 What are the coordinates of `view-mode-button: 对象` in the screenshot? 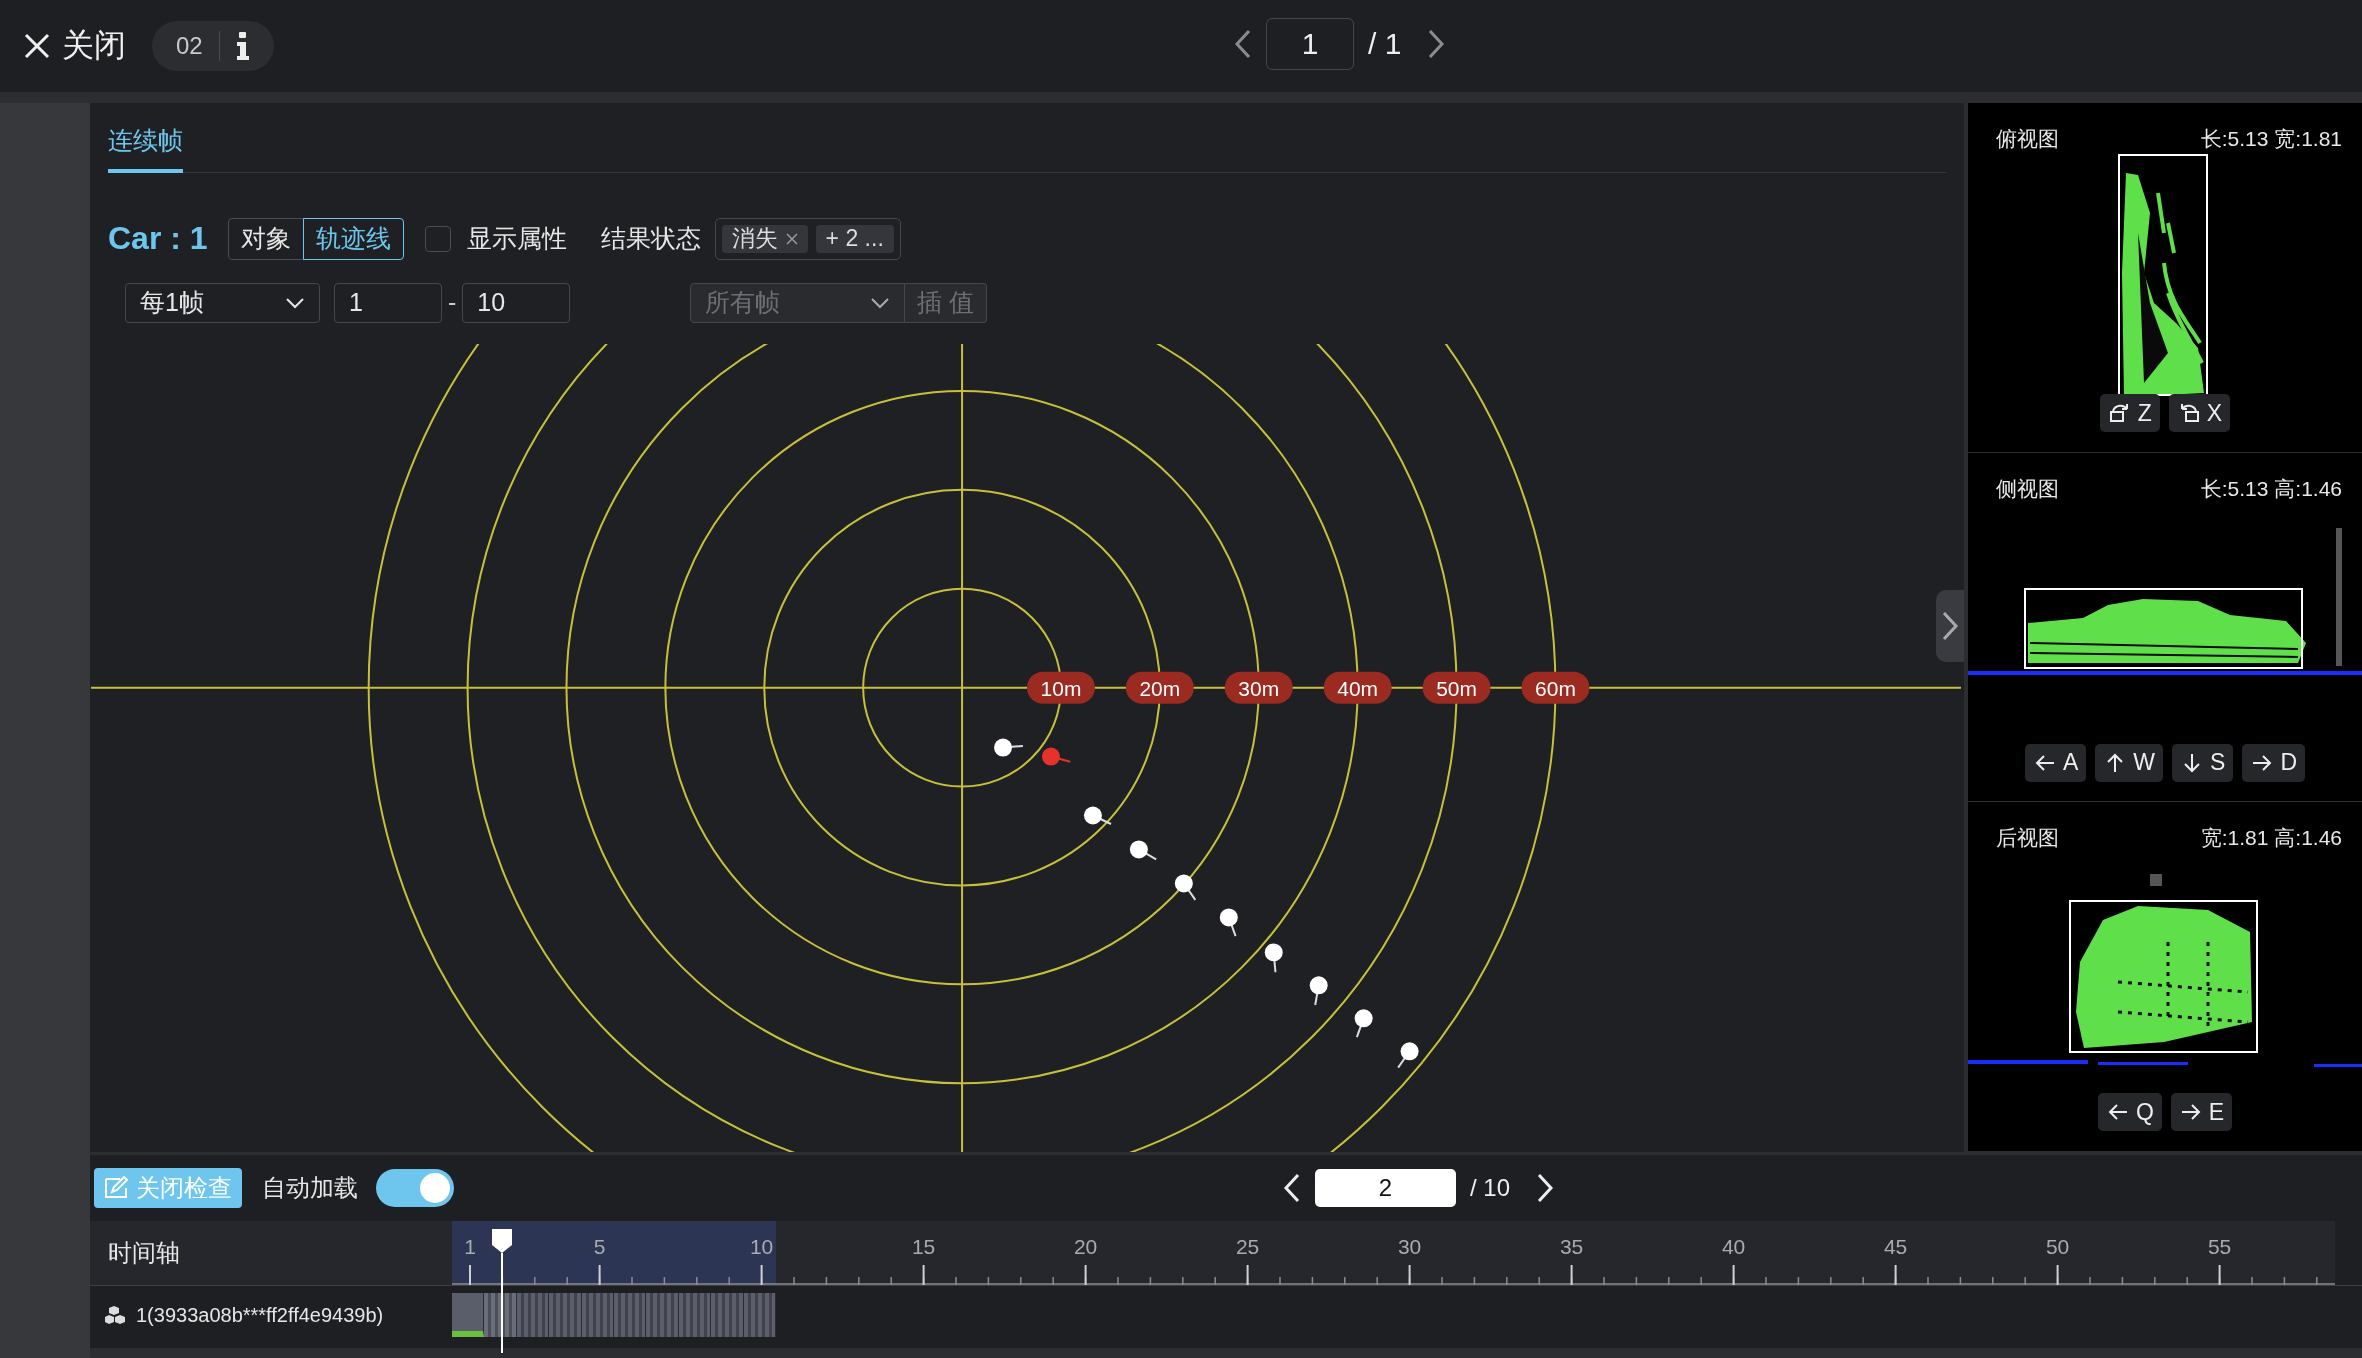 It's located at (265, 238).